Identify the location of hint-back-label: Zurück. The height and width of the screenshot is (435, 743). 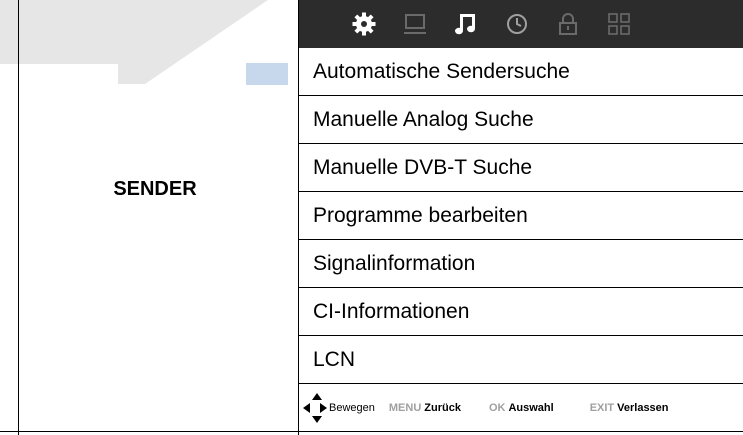
(442, 408).